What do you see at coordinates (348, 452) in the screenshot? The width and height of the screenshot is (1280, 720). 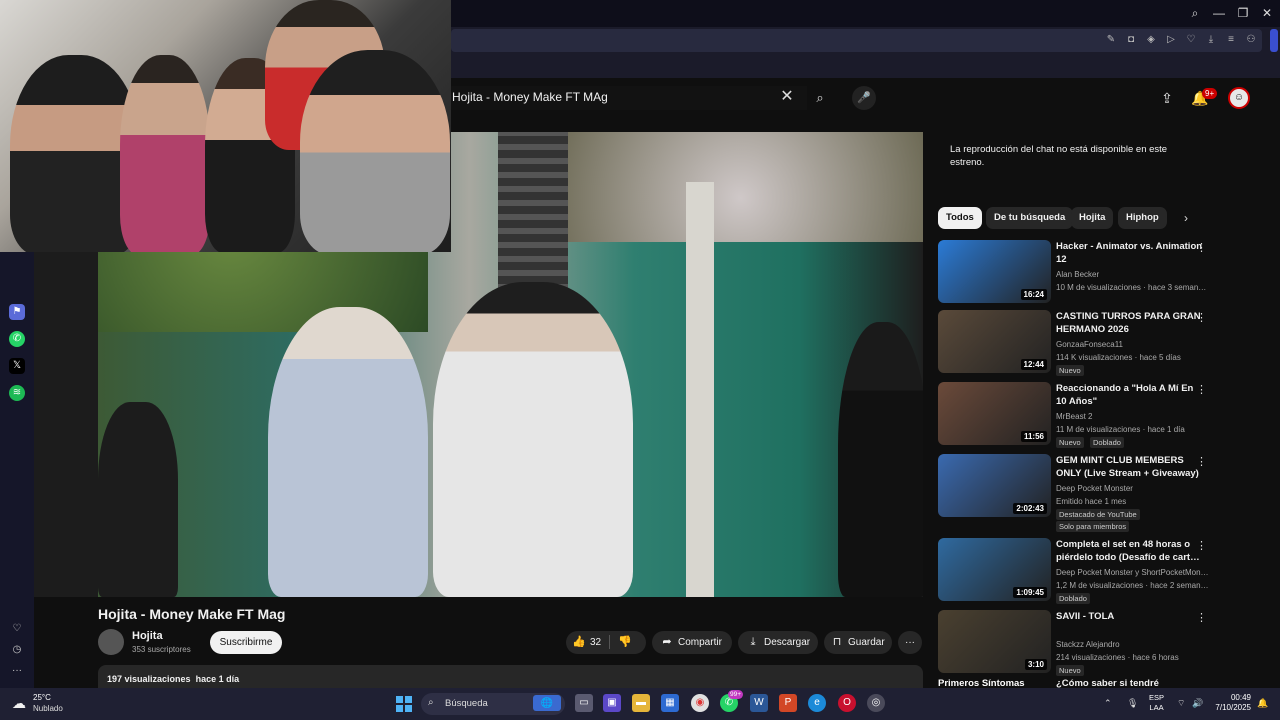 I see `video-person-left` at bounding box center [348, 452].